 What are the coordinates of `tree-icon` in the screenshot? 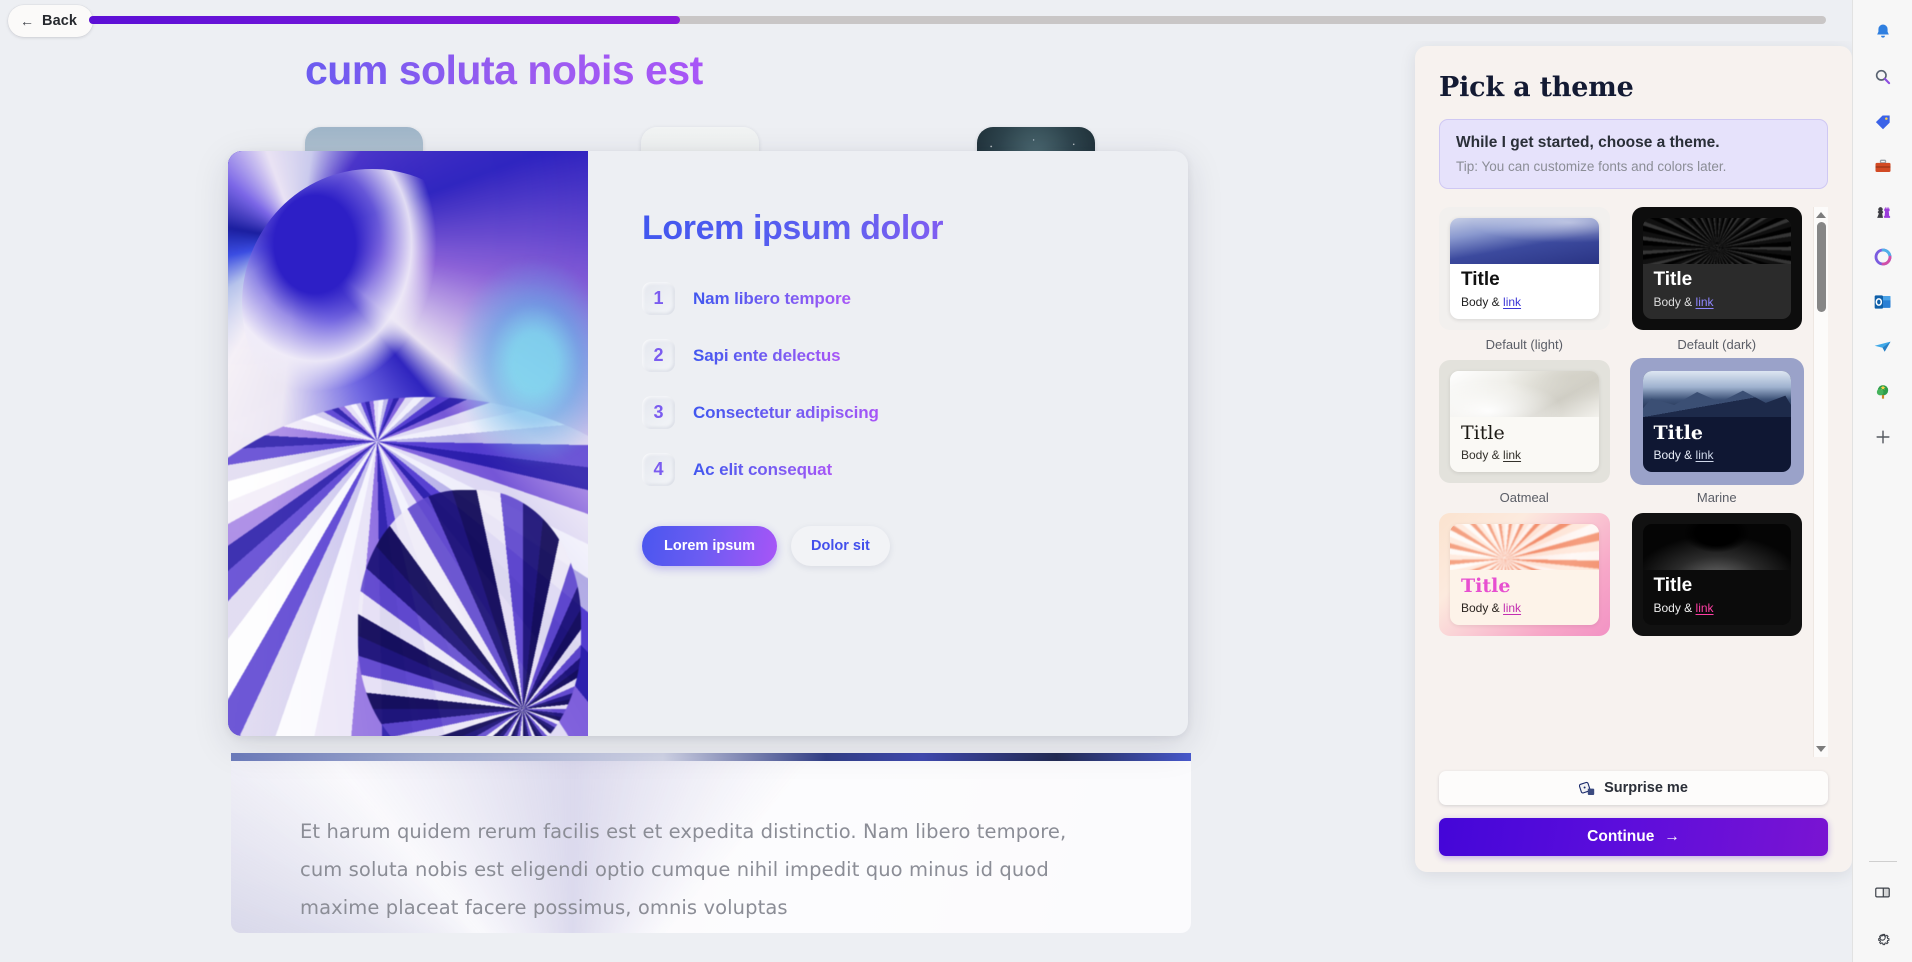 It's located at (1883, 392).